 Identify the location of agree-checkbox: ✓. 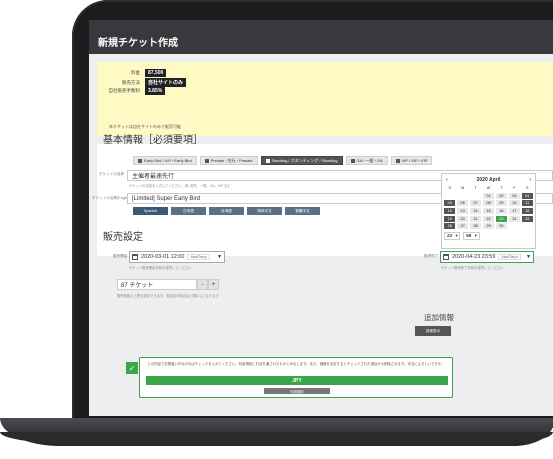
(132, 368).